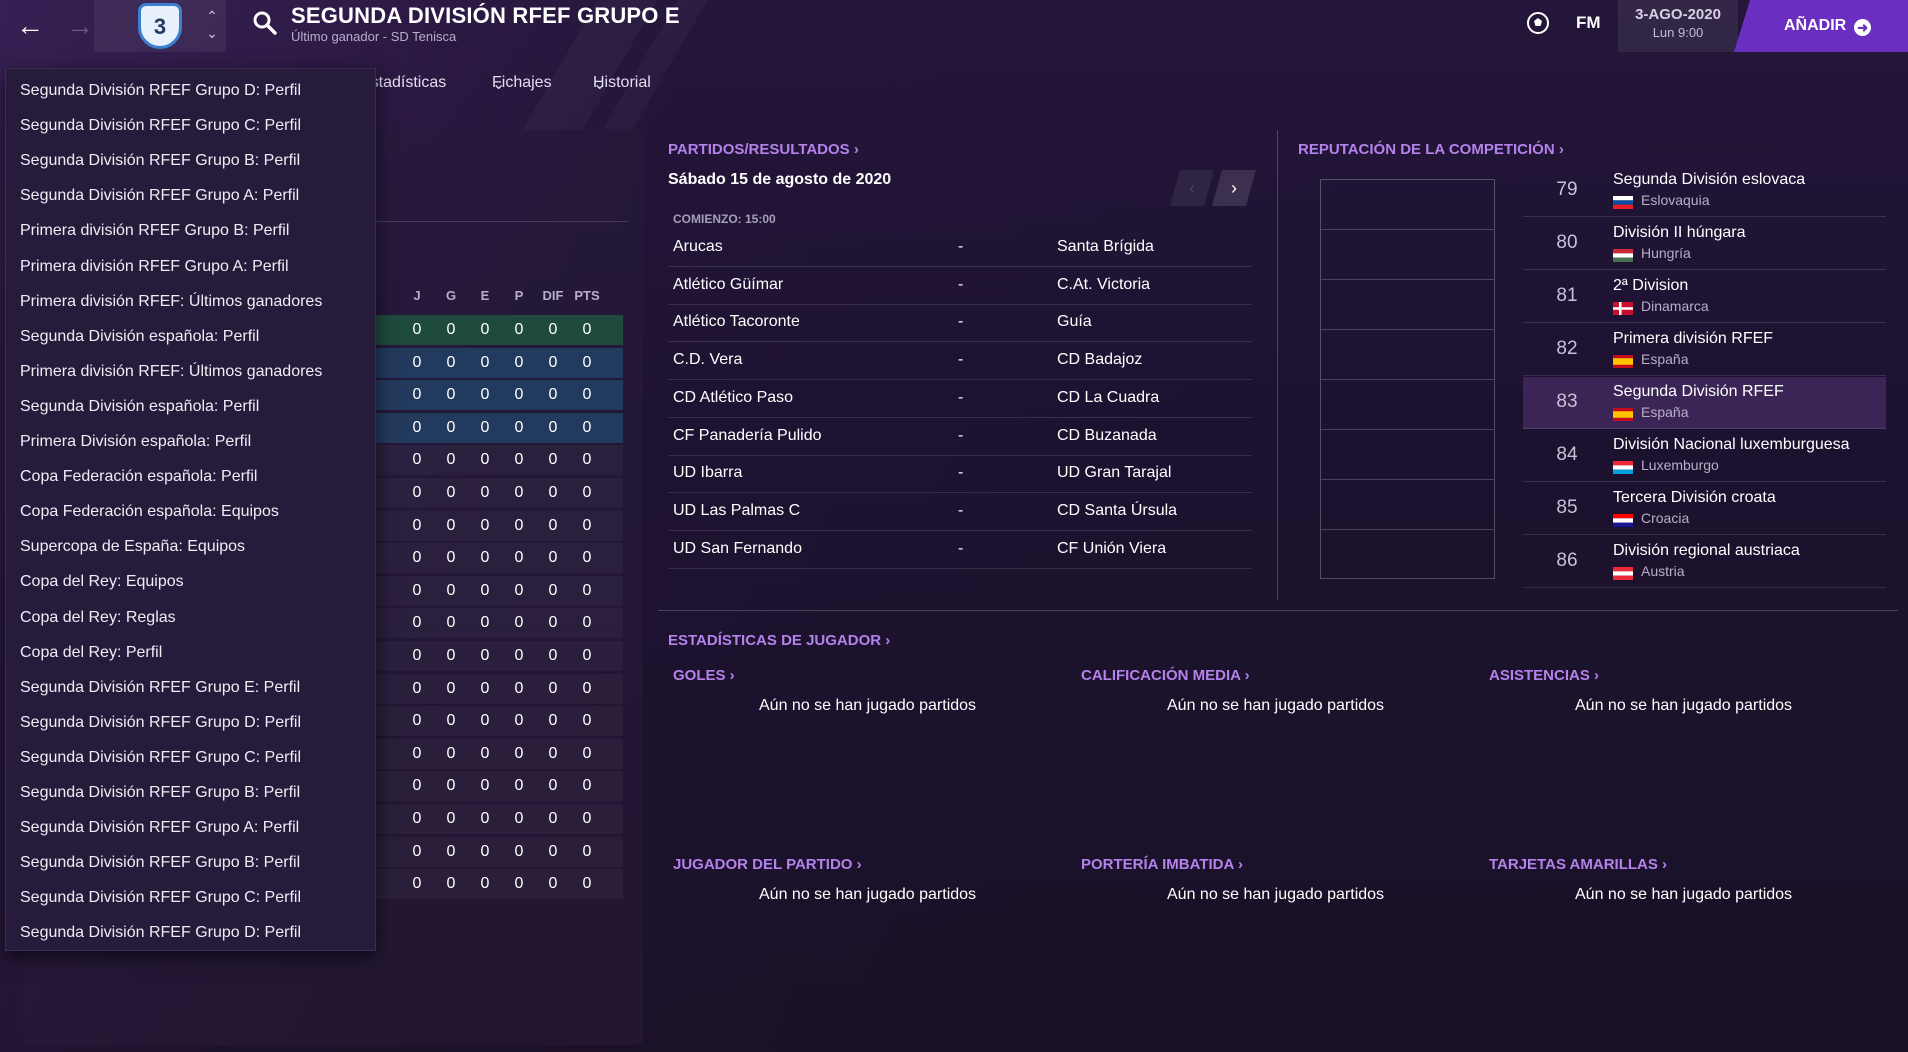  What do you see at coordinates (1680, 465) in the screenshot?
I see `country-name: Luxemburgo` at bounding box center [1680, 465].